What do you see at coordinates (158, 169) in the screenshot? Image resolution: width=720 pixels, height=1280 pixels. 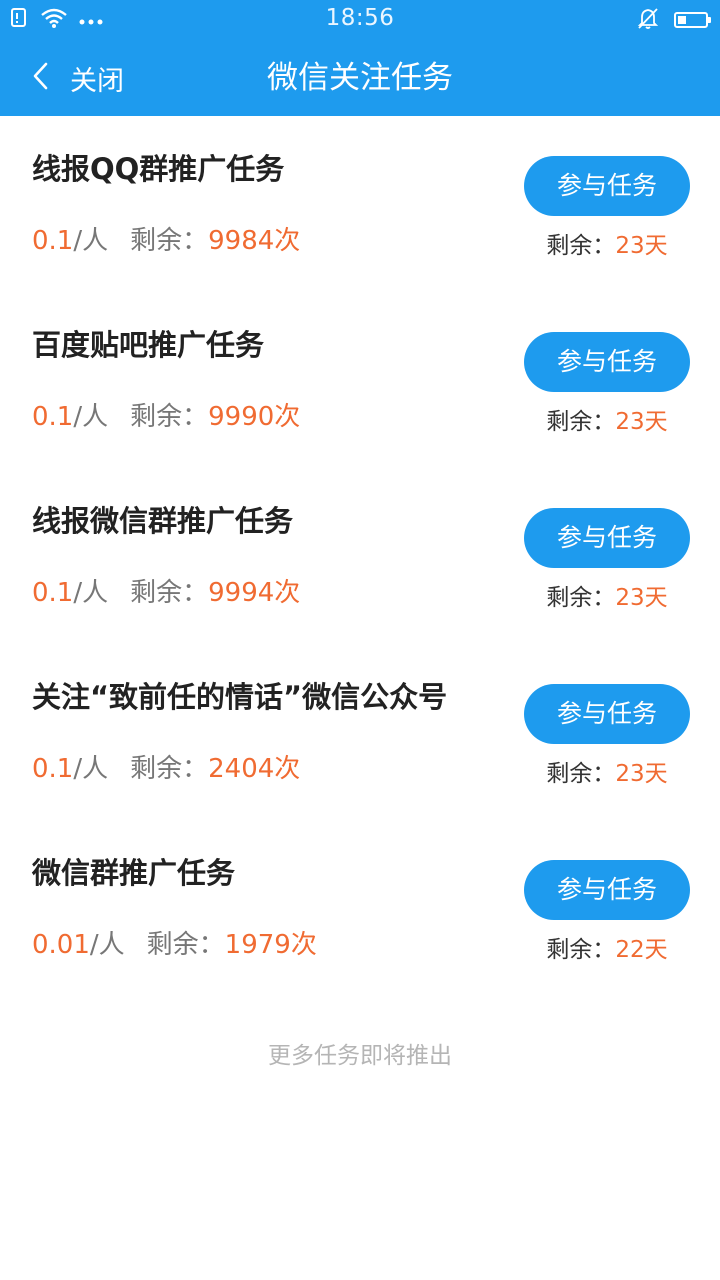 I see `task-title: 线报QQ群推广任务` at bounding box center [158, 169].